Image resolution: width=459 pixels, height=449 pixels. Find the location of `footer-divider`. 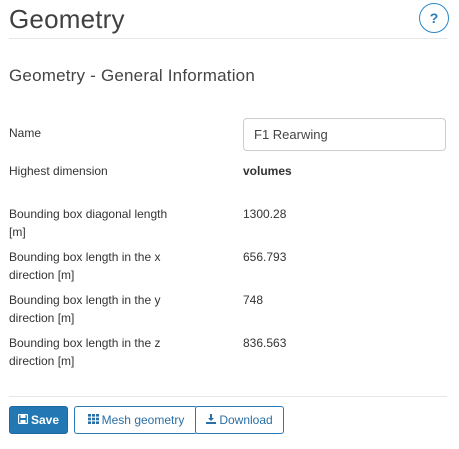

footer-divider is located at coordinates (228, 396).